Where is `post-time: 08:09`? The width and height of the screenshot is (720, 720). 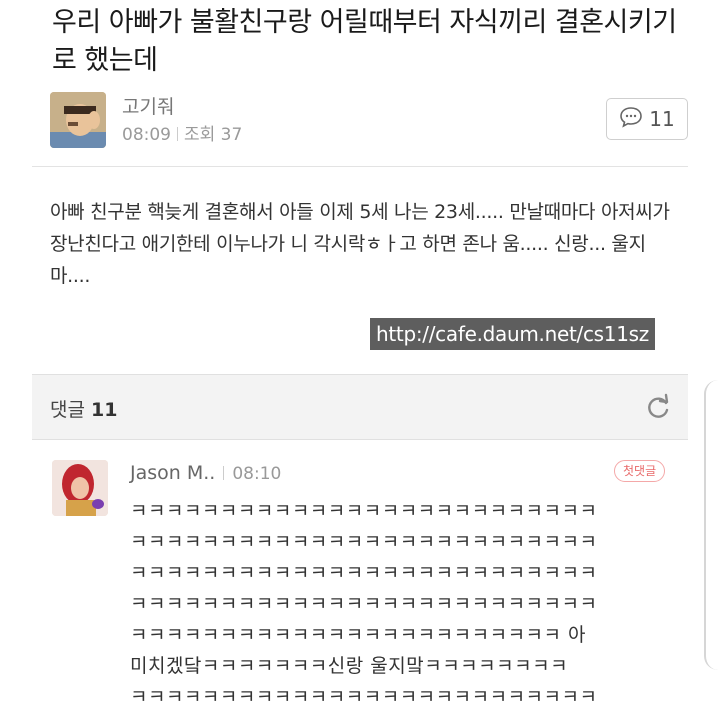 post-time: 08:09 is located at coordinates (146, 135).